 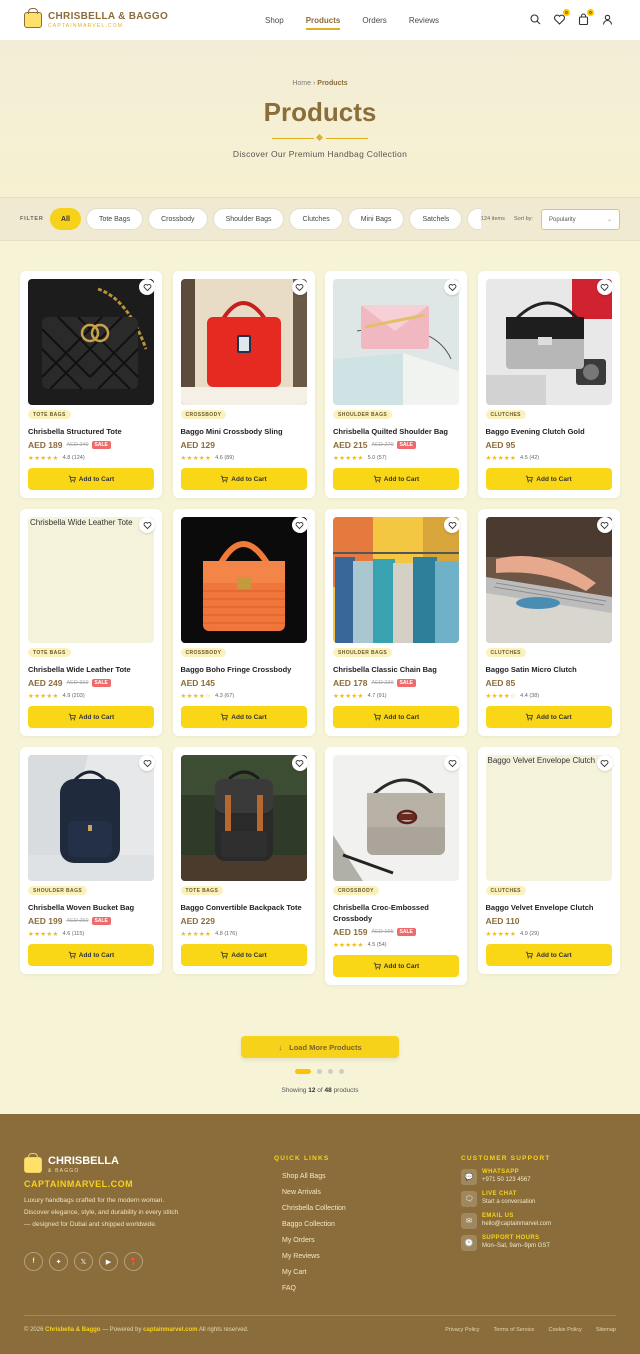 I want to click on product-name: Baggo Evening Clutch Gold, so click(x=549, y=431).